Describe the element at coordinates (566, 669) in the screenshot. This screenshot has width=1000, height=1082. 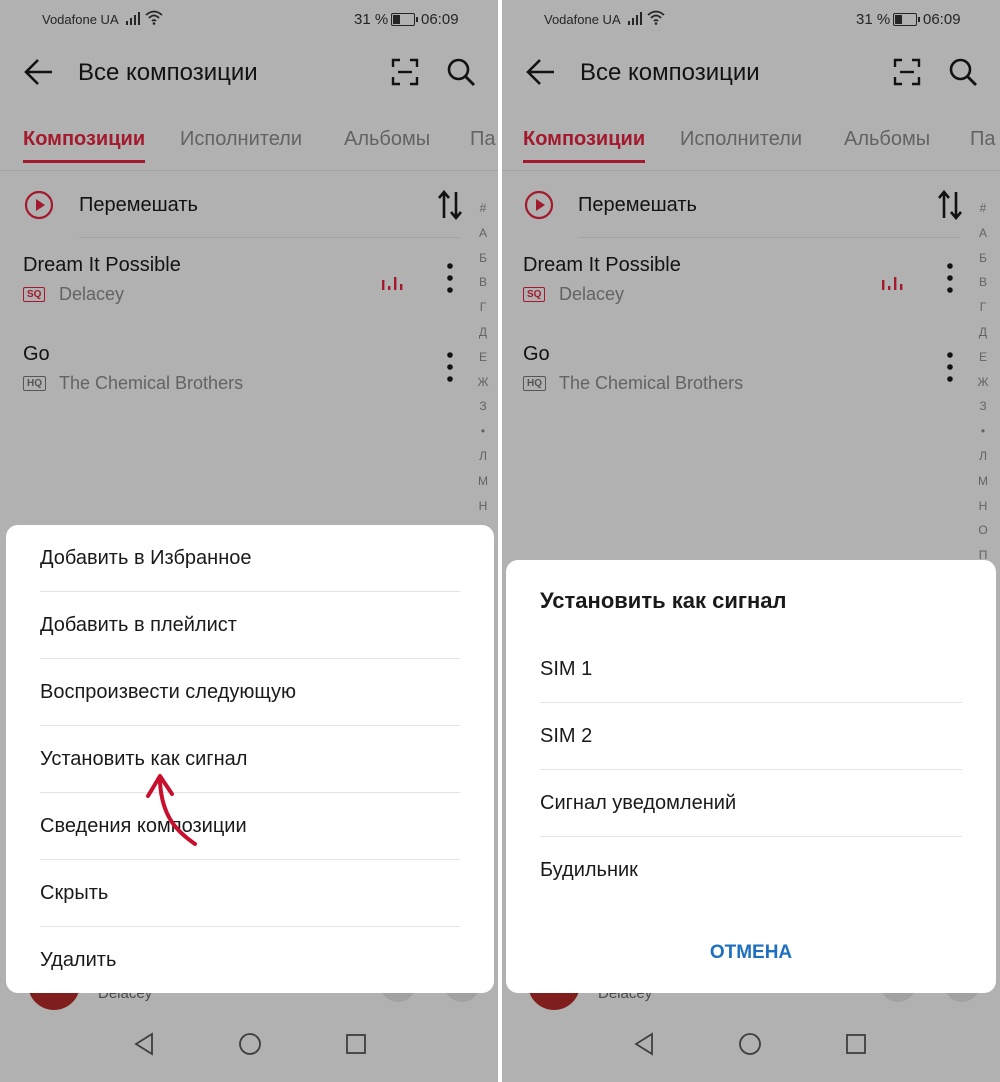
I see `option-label: SIM 1` at that location.